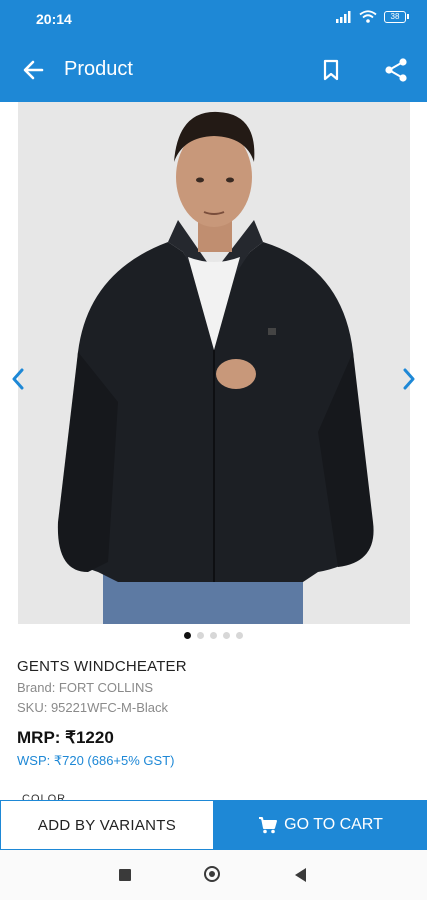 This screenshot has height=900, width=427. What do you see at coordinates (396, 70) in the screenshot?
I see `share-icon` at bounding box center [396, 70].